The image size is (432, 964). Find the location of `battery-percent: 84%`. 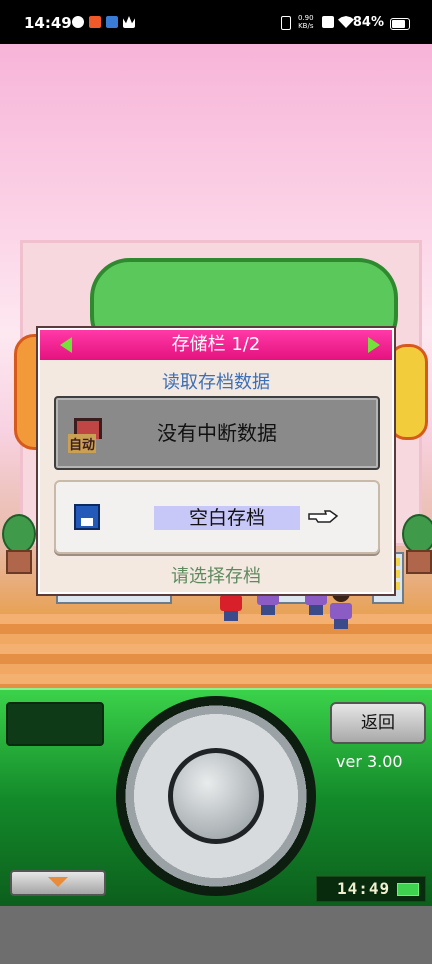

battery-percent: 84% is located at coordinates (368, 22).